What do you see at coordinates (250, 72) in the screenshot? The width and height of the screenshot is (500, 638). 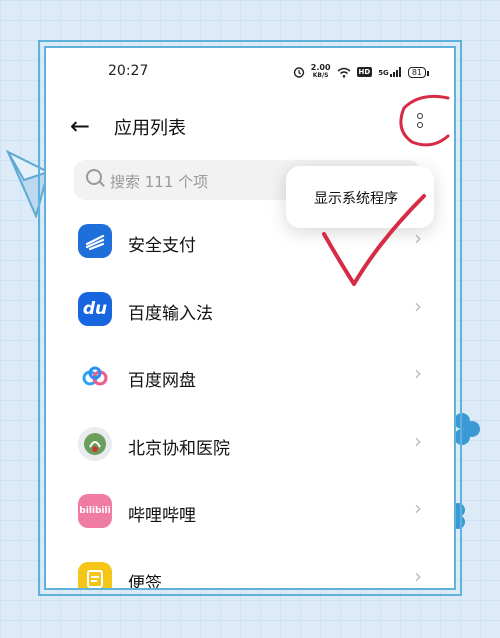 I see `status-bar: 20:27 2.00 KB/S HD 5G 81` at bounding box center [250, 72].